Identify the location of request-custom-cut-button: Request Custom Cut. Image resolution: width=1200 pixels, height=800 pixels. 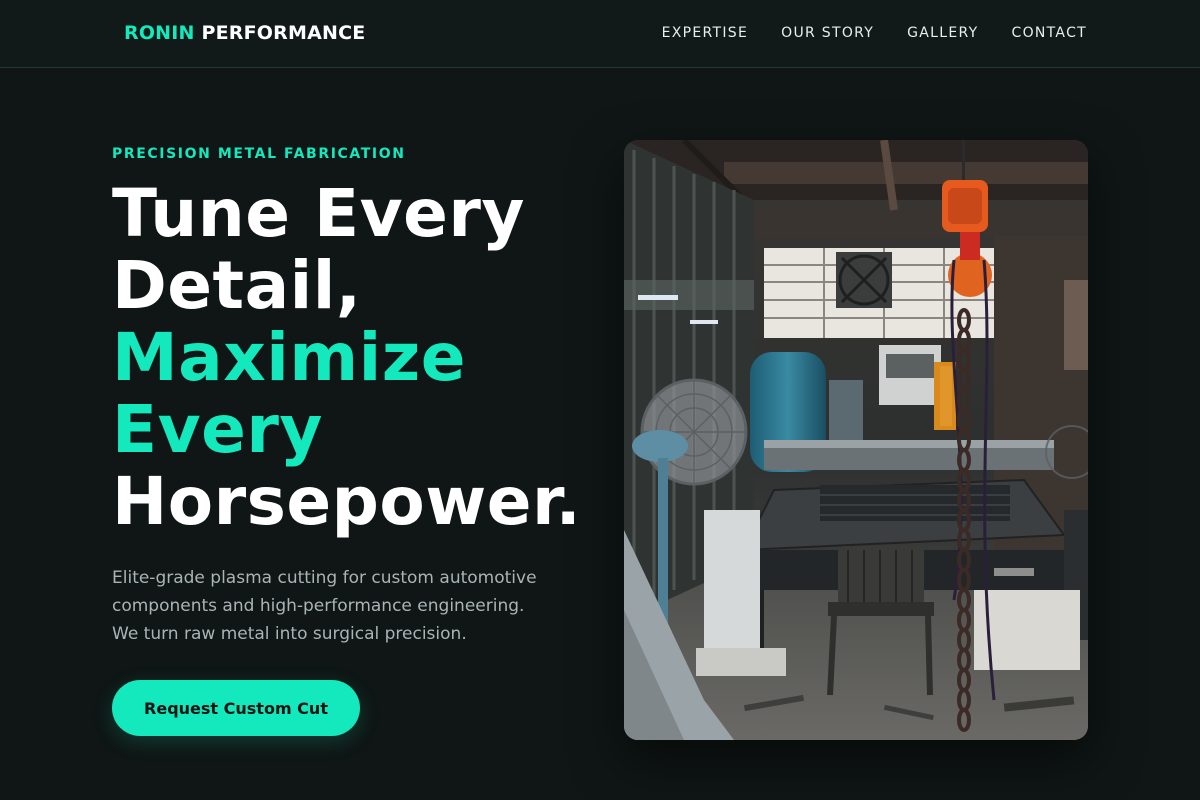
(236, 708).